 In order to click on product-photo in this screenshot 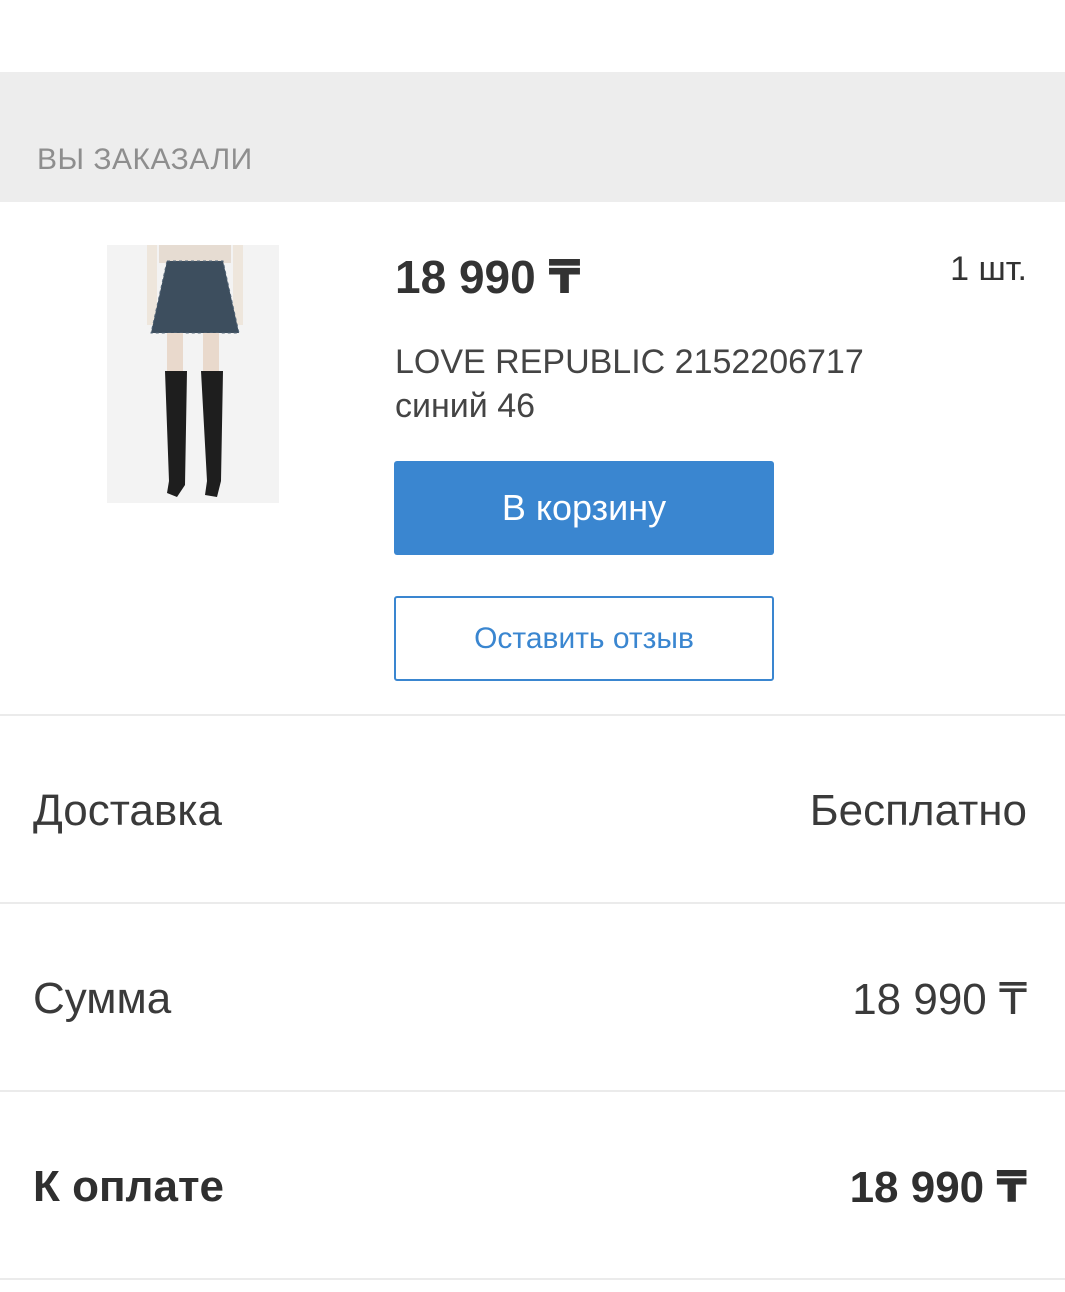, I will do `click(193, 374)`.